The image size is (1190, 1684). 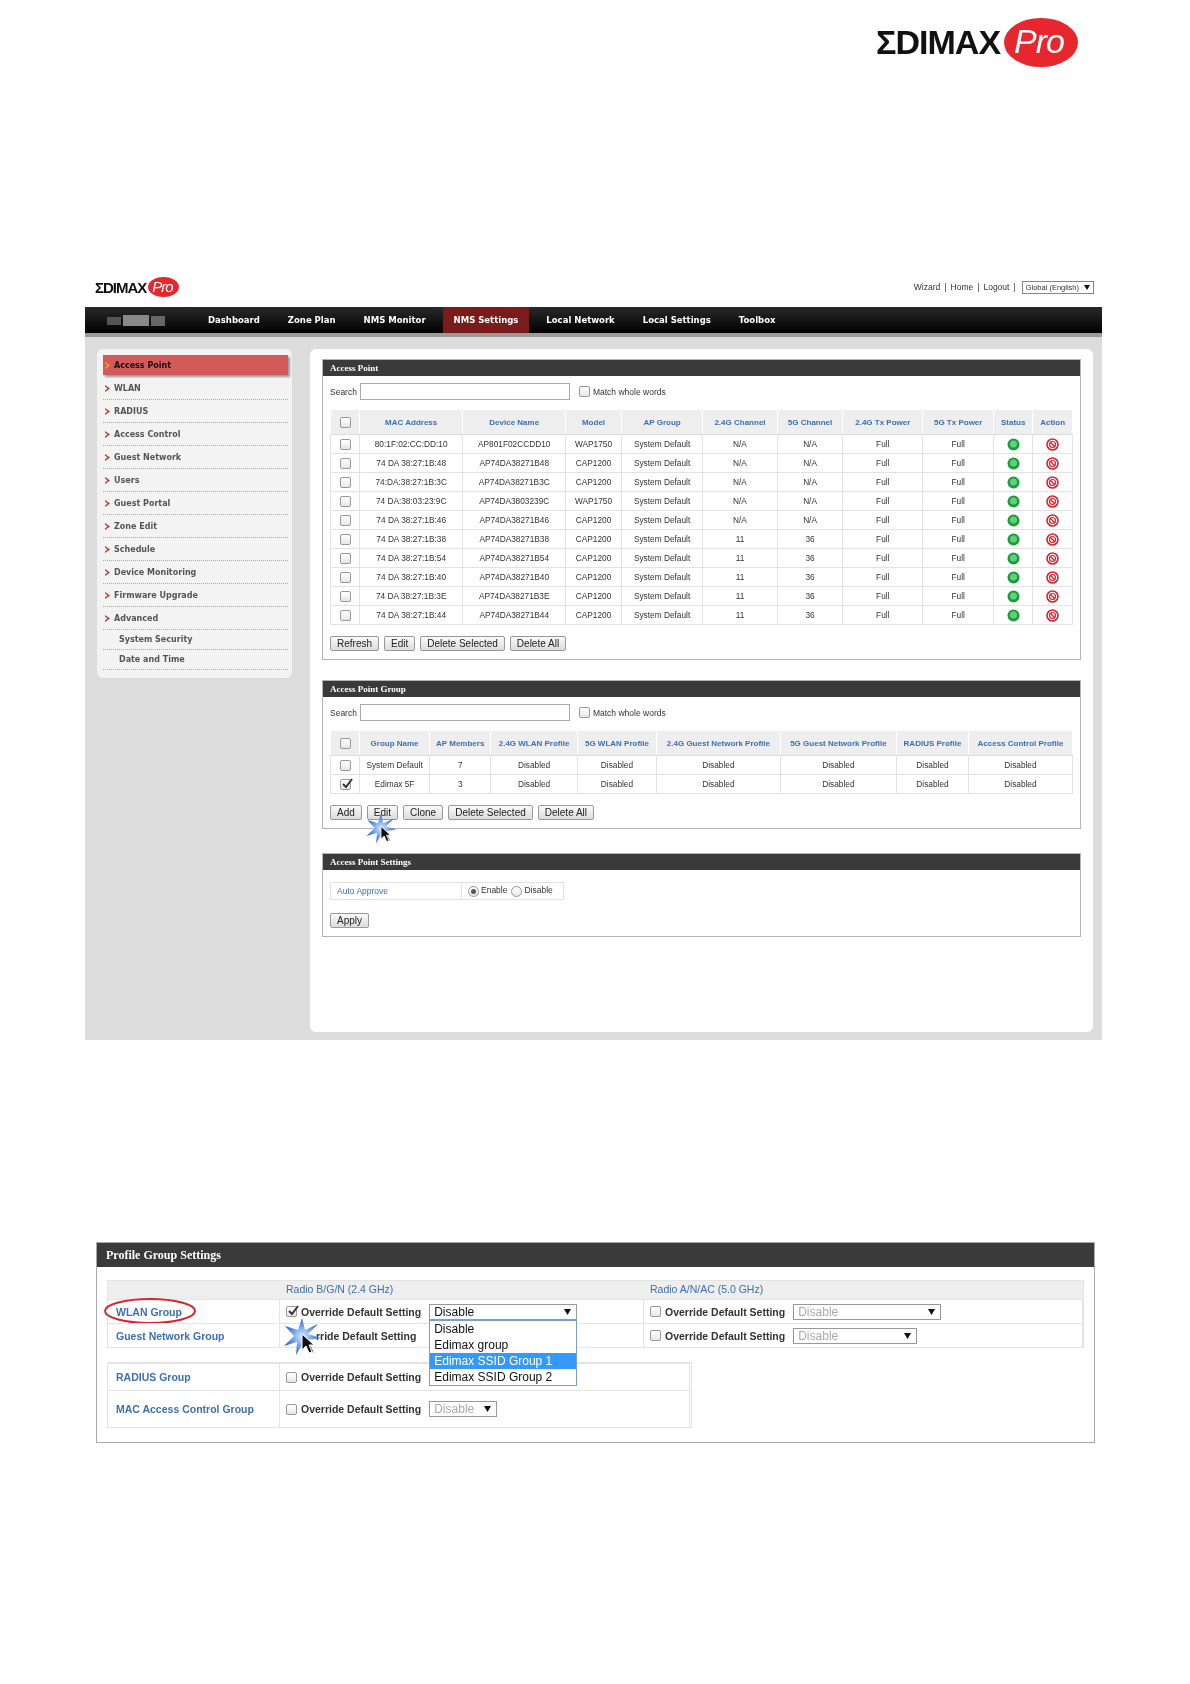 I want to click on nav-tab: Local Settings, so click(x=676, y=320).